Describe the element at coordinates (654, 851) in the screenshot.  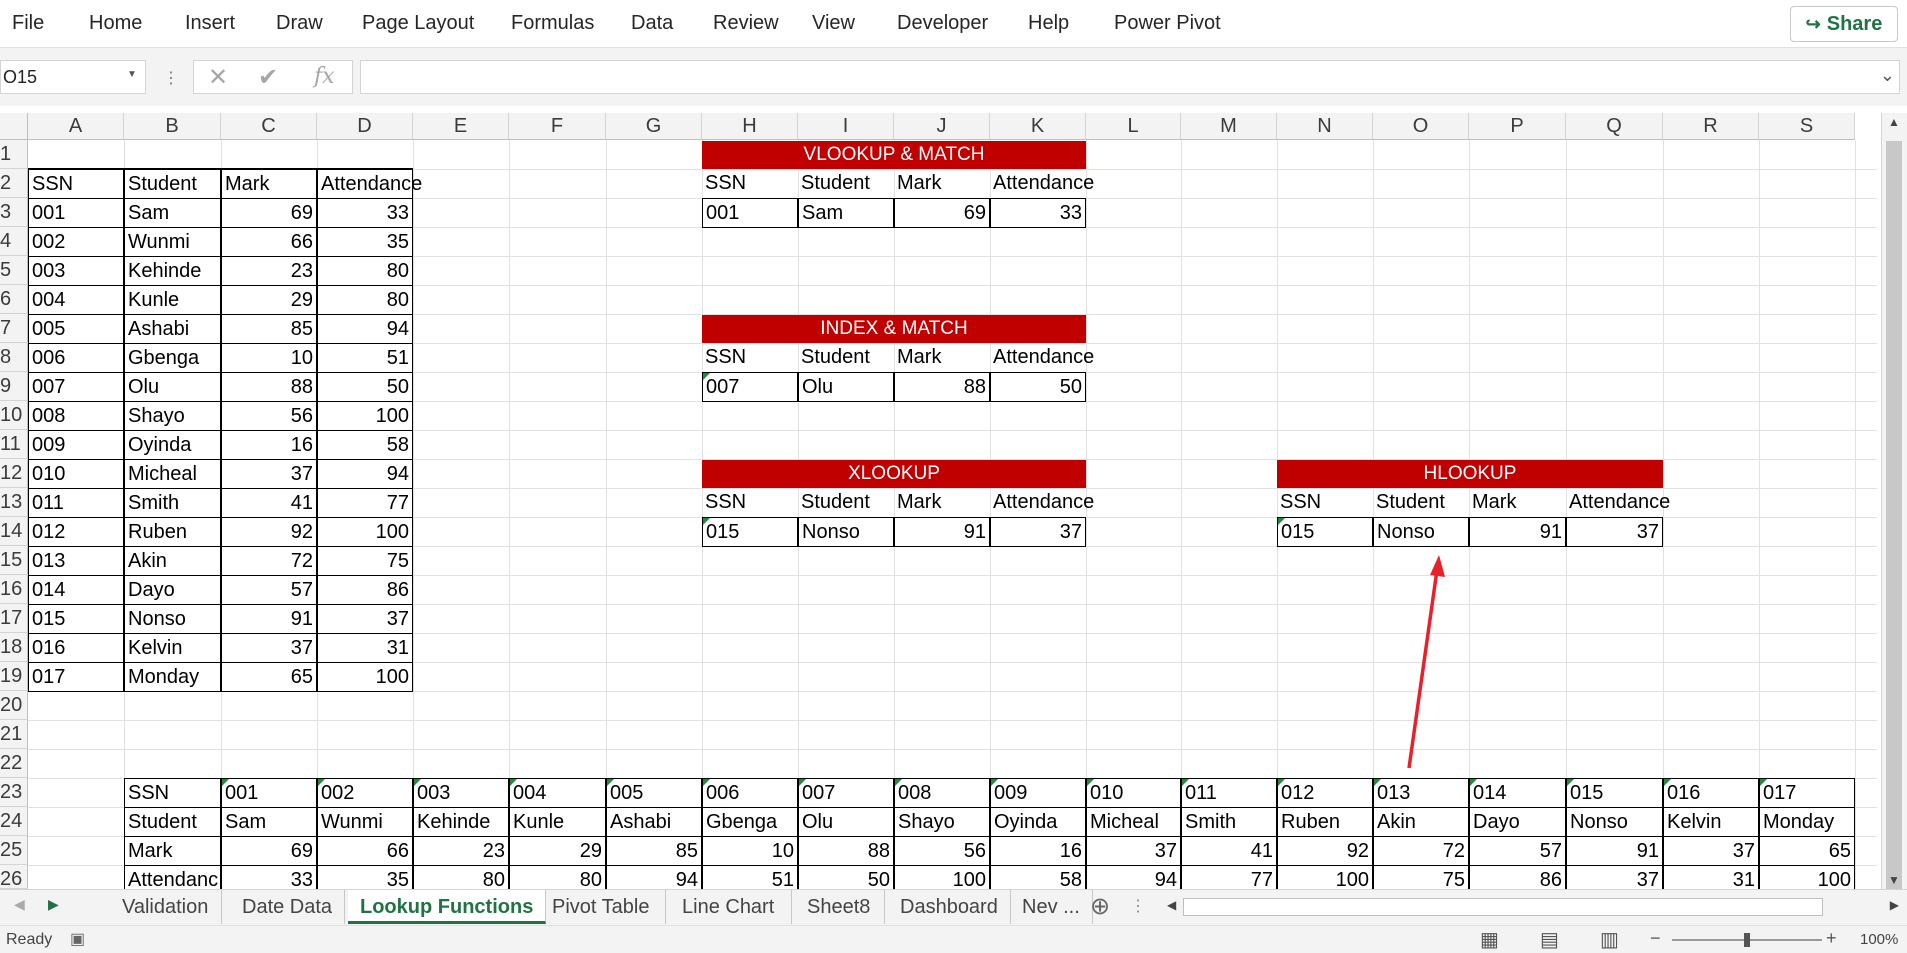
I see `hlookup-table-cell: 85` at that location.